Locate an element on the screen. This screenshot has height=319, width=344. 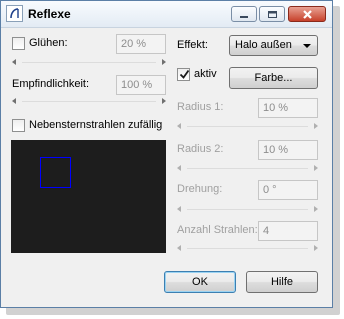
close-icon is located at coordinates (307, 14).